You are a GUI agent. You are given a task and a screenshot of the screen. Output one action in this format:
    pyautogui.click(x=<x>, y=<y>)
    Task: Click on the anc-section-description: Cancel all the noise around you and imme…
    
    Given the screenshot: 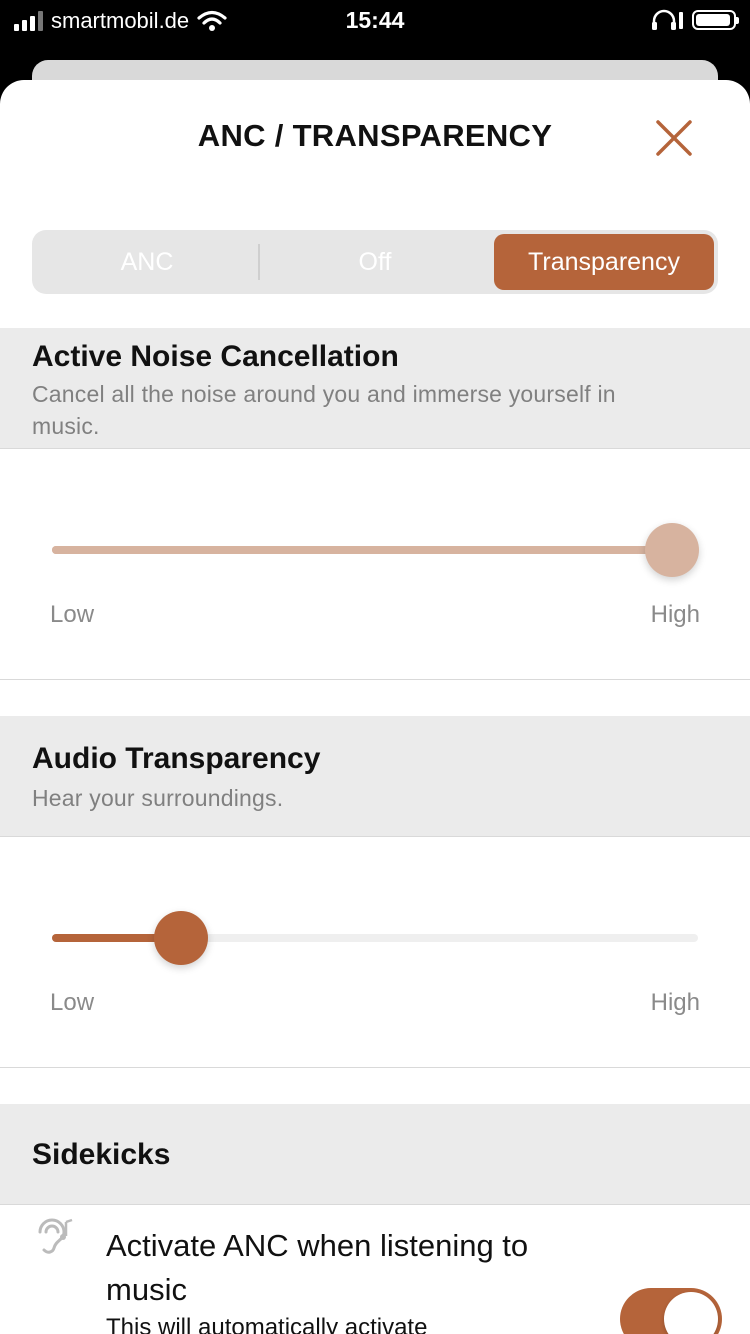 What is the action you would take?
    pyautogui.click(x=324, y=410)
    